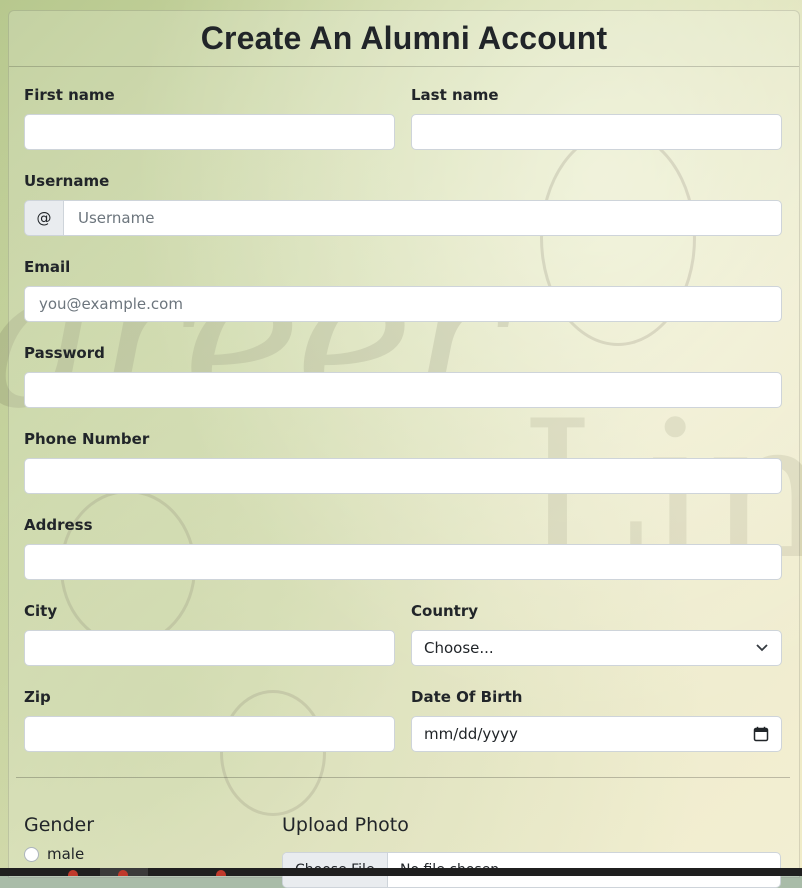 The height and width of the screenshot is (888, 802). I want to click on phone-field, so click(403, 476).